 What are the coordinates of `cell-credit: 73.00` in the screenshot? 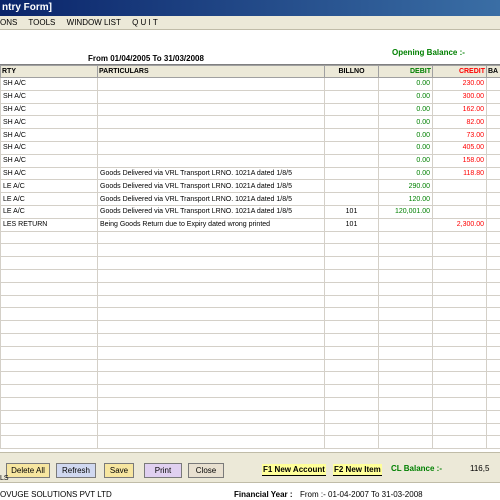 It's located at (459, 135).